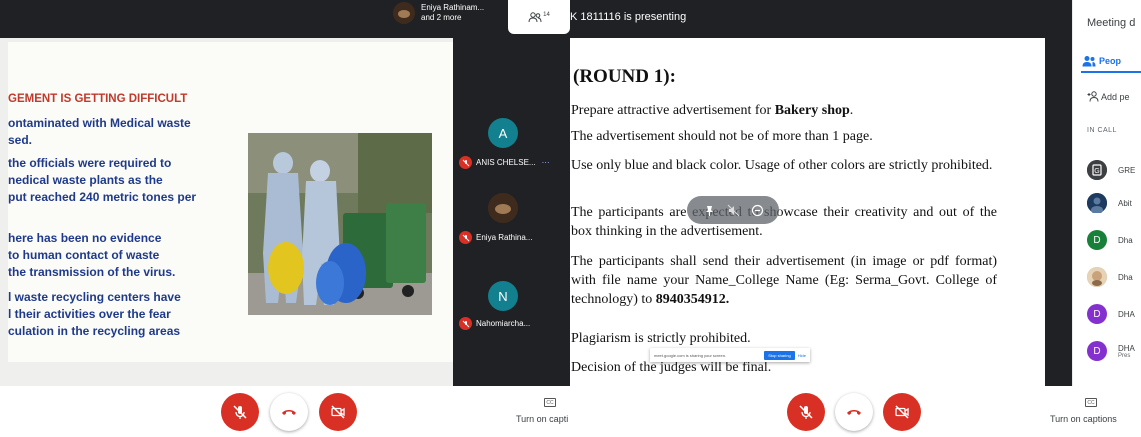 The image size is (1141, 437). I want to click on camera-off-icon, so click(902, 412).